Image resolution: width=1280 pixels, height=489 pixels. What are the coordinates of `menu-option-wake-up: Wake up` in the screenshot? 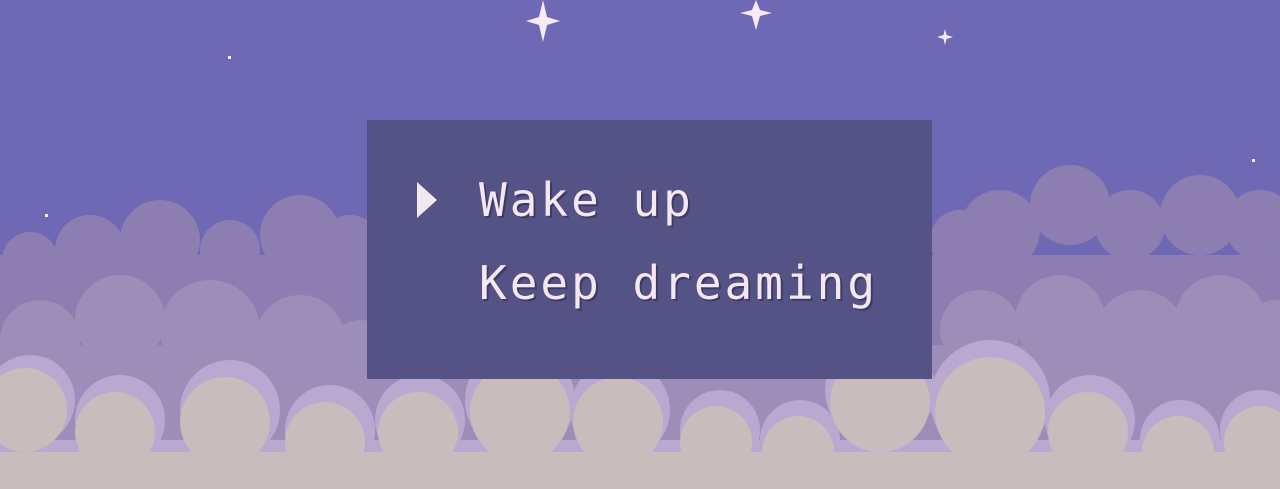 It's located at (586, 200).